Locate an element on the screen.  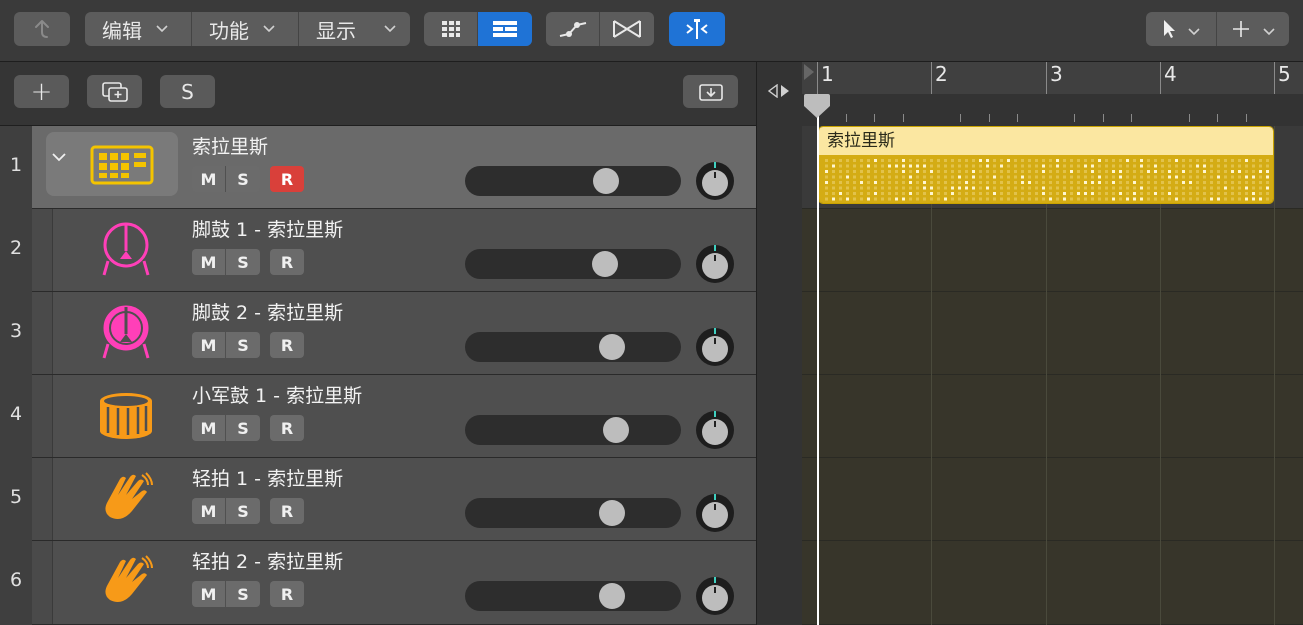
functions-menu: 功能 is located at coordinates (245, 29).